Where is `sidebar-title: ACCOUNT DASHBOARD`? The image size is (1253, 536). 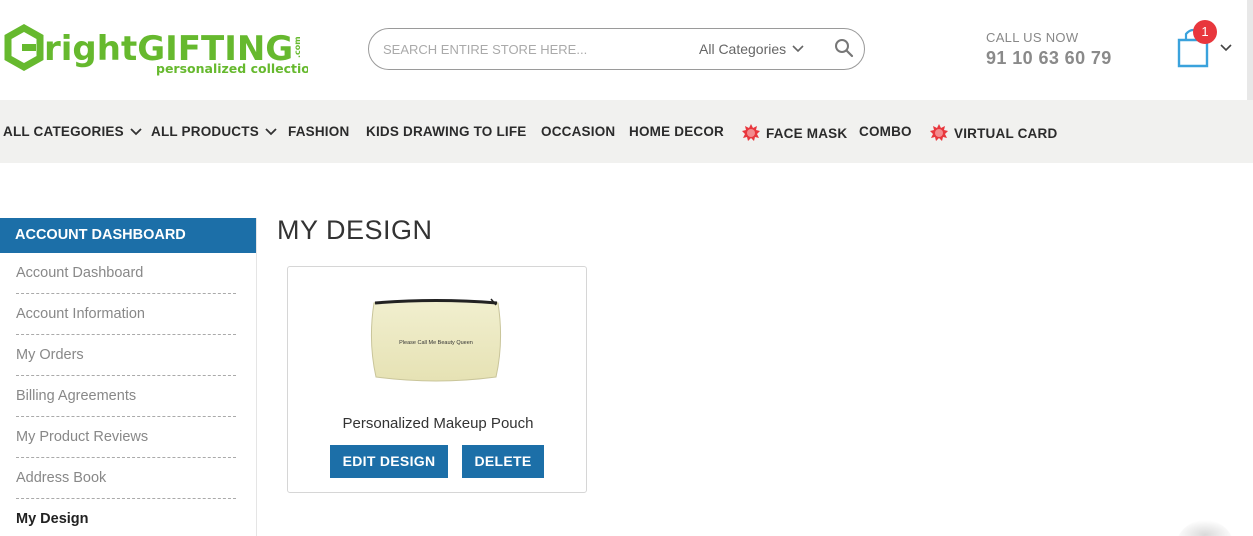 sidebar-title: ACCOUNT DASHBOARD is located at coordinates (128, 235).